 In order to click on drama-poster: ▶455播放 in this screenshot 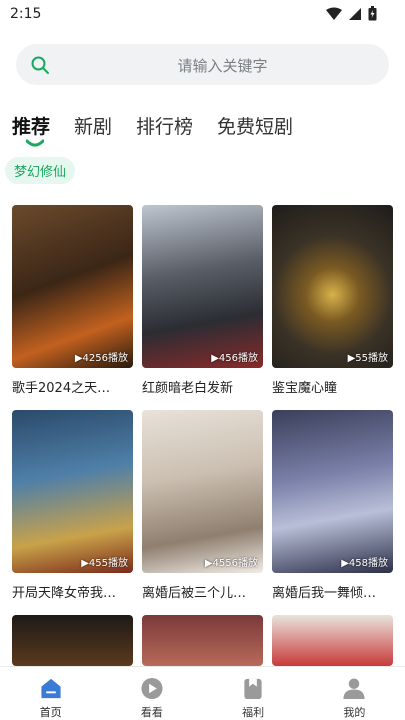, I will do `click(72, 491)`.